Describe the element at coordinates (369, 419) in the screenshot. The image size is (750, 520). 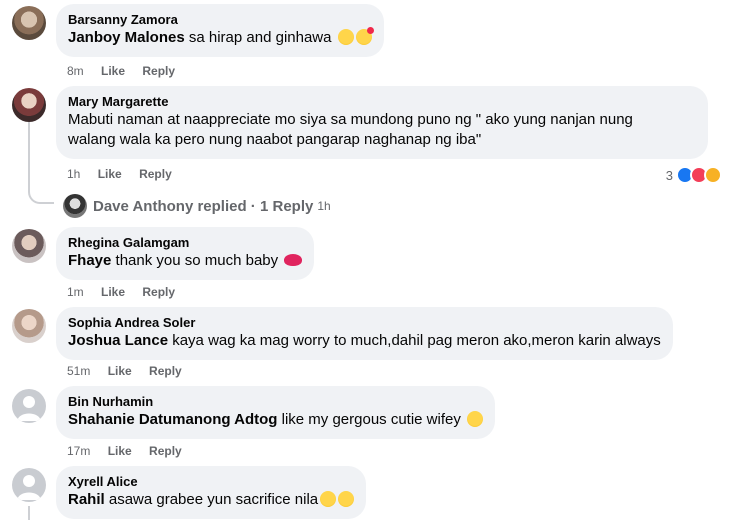
I see `comment-body: like my gergous cutie wifey` at that location.